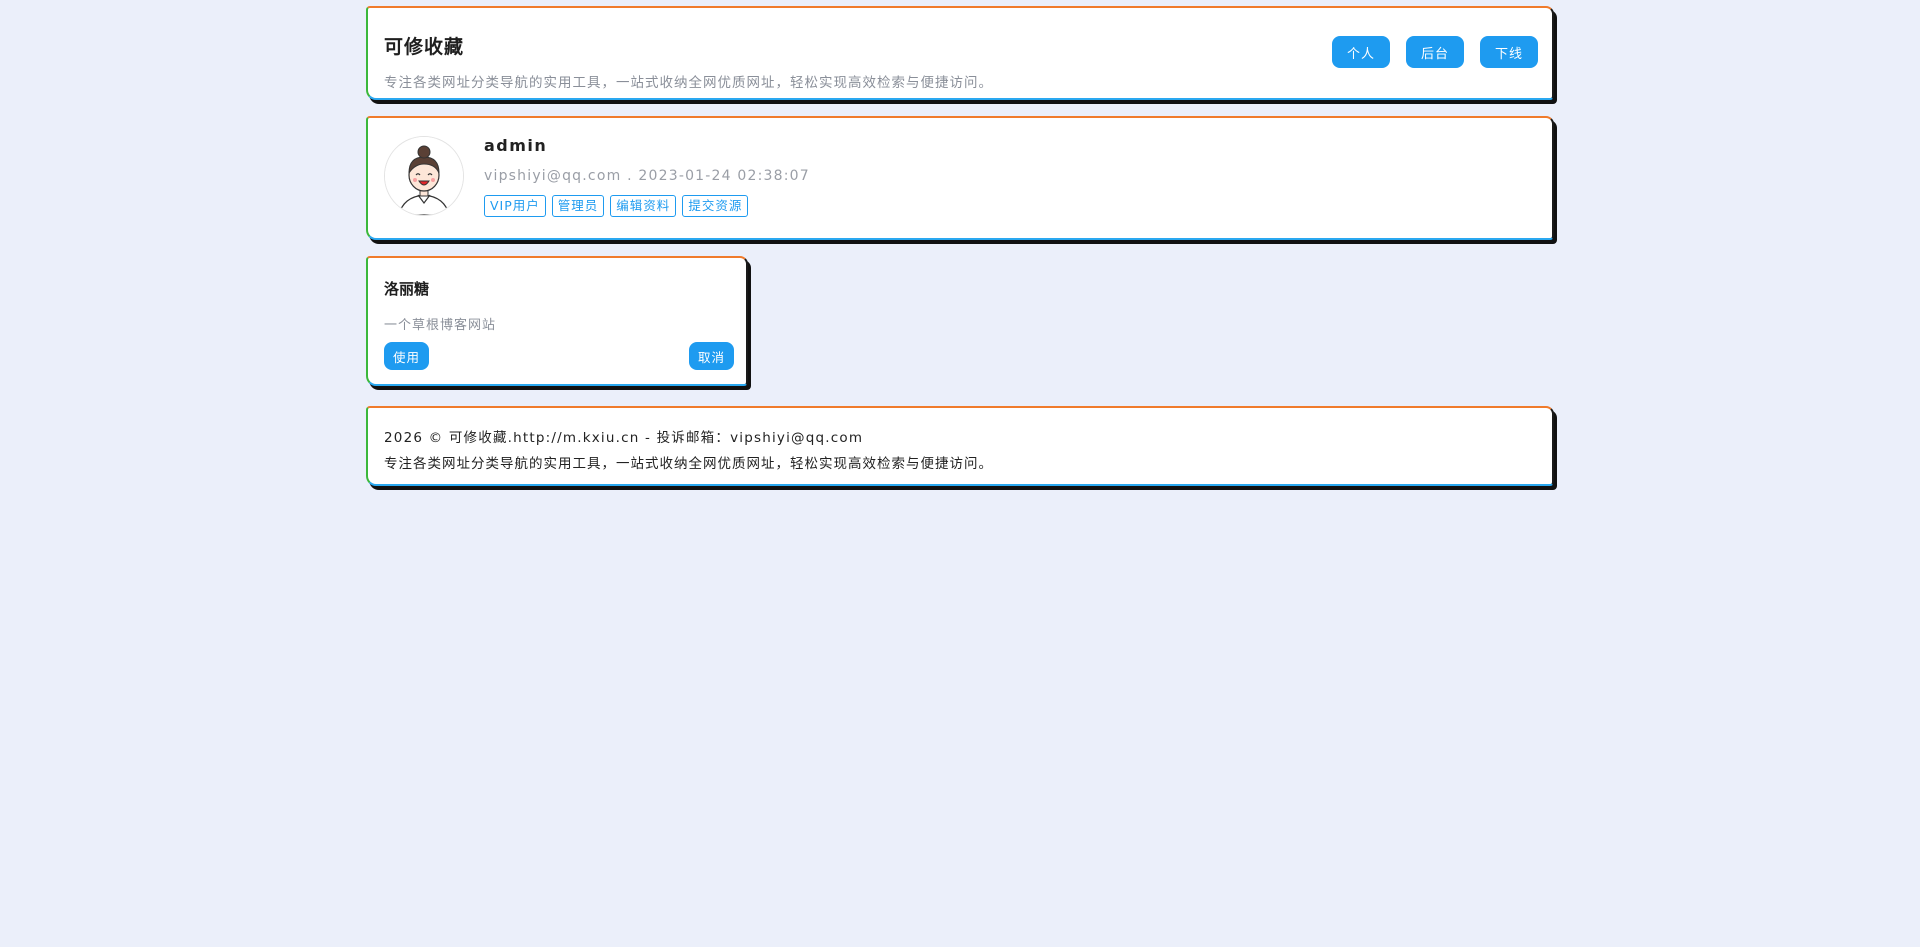 This screenshot has height=947, width=1920. What do you see at coordinates (553, 176) in the screenshot?
I see `user-email: vipshiyi@qq.com` at bounding box center [553, 176].